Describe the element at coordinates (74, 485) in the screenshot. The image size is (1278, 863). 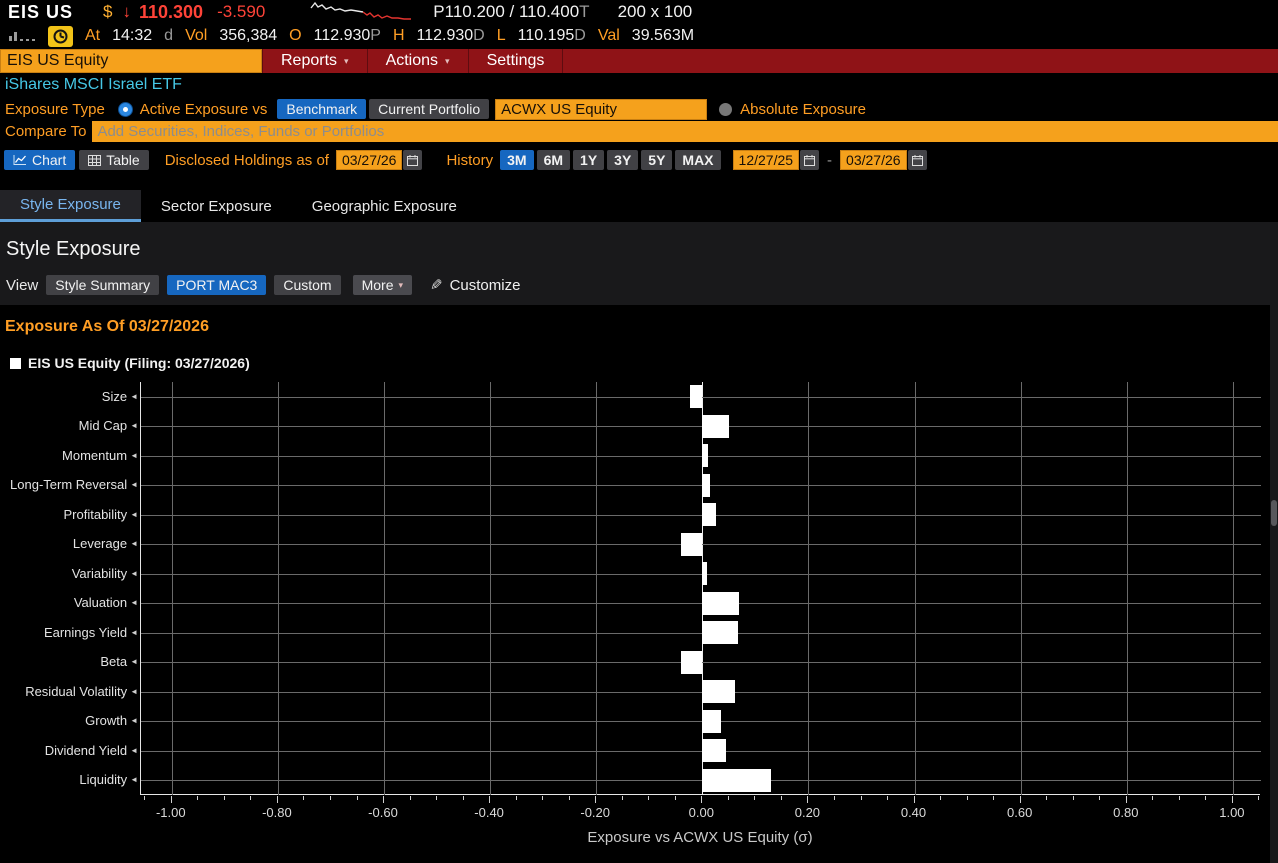
I see `category-label: Long-Term Reversal ◄` at that location.